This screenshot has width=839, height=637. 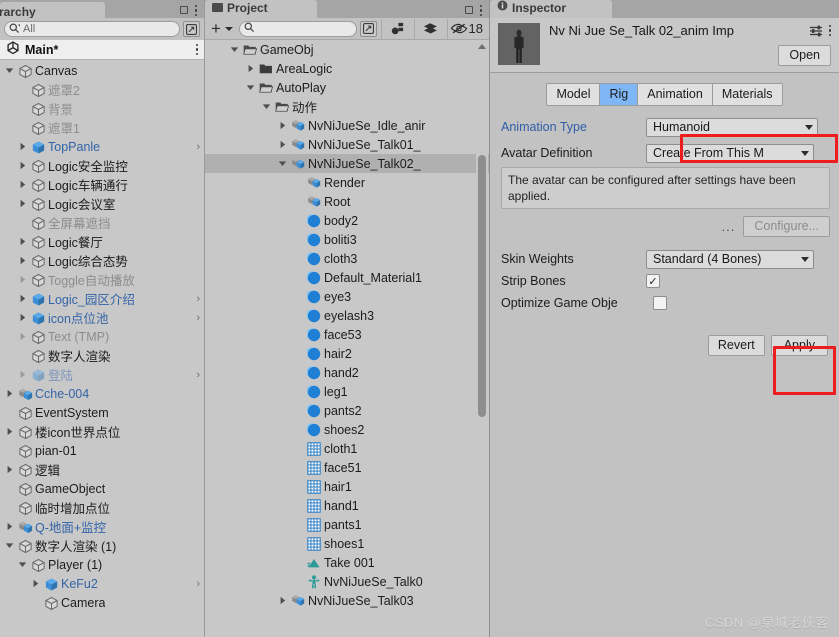 I want to click on project-item: body2, so click(x=347, y=220).